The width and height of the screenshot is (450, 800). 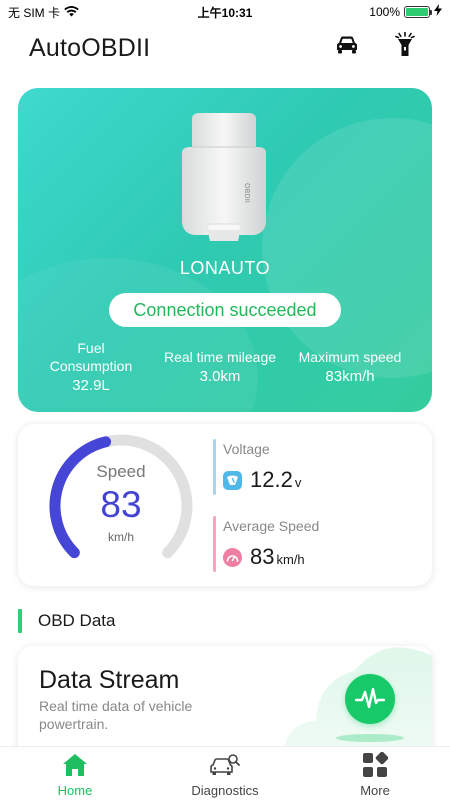 What do you see at coordinates (347, 248) in the screenshot?
I see `decor-circle` at bounding box center [347, 248].